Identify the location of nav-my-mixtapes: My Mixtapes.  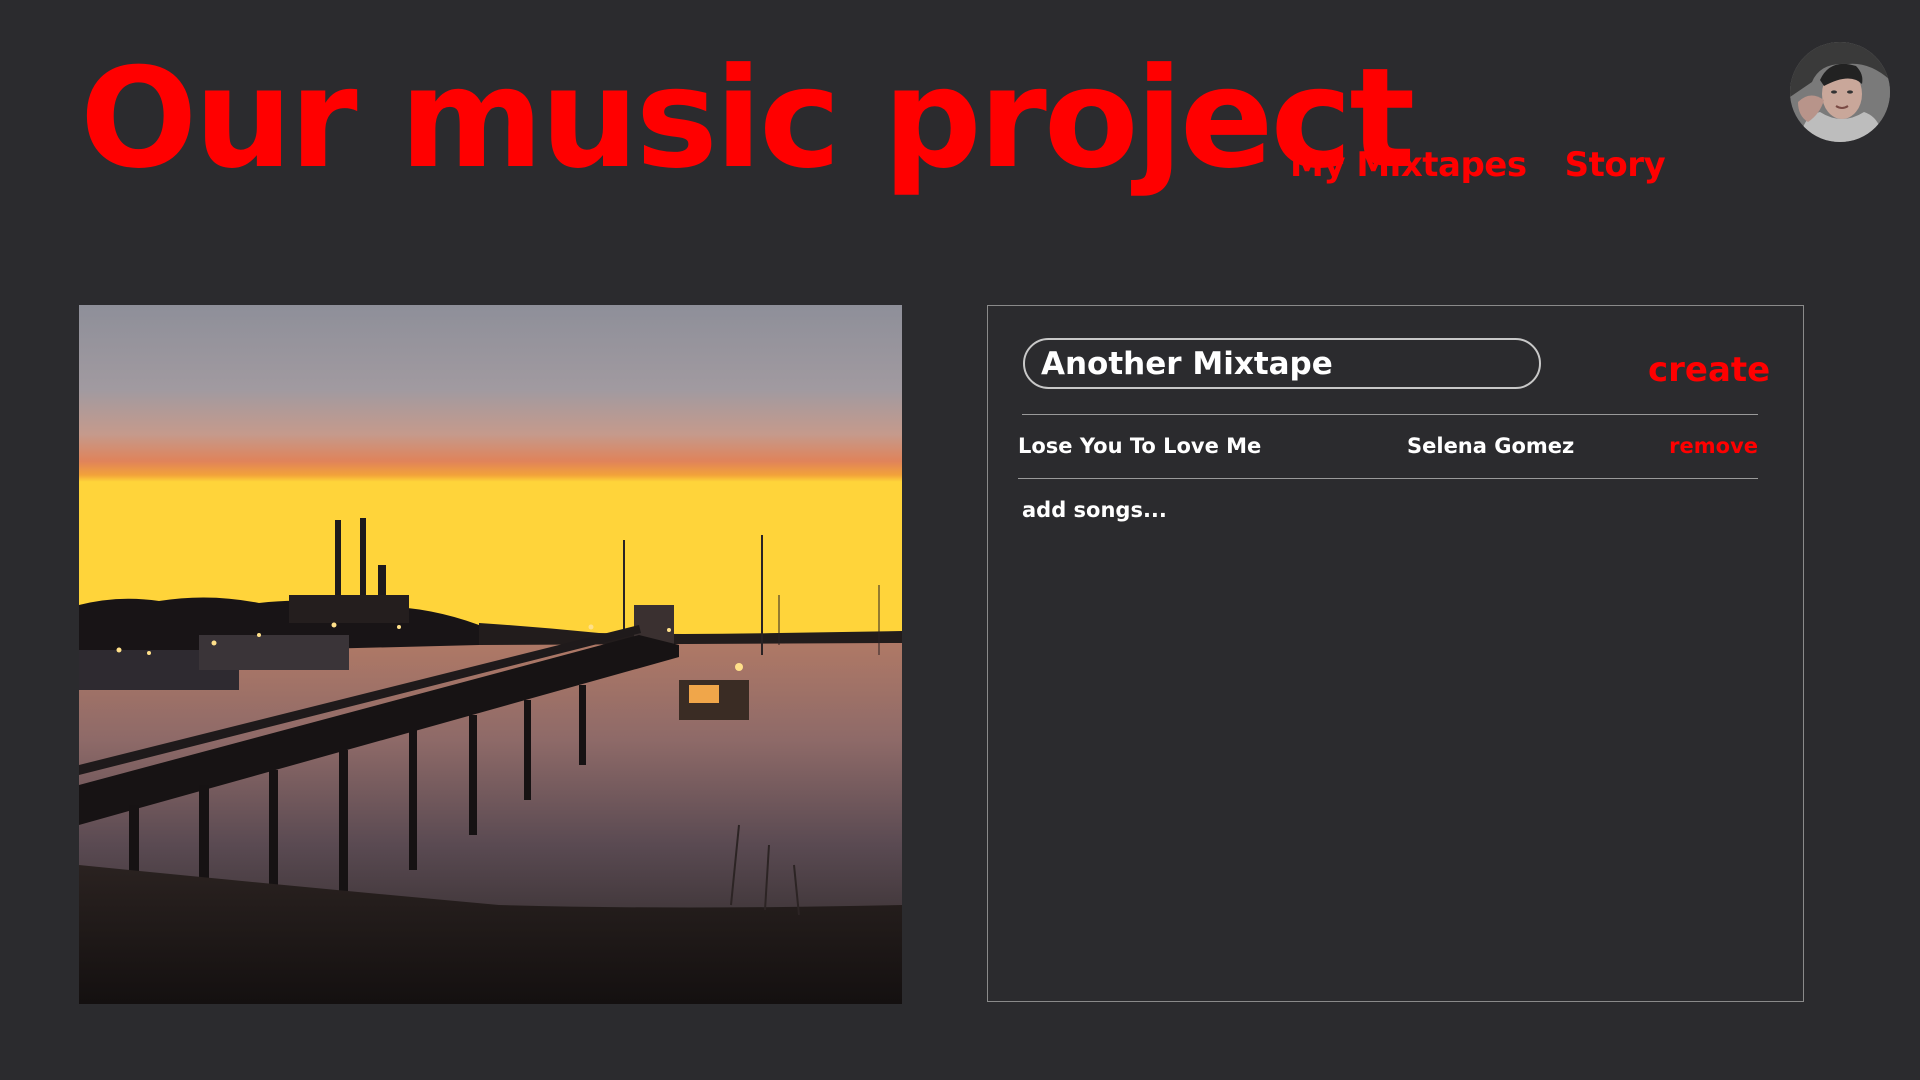
(1408, 165).